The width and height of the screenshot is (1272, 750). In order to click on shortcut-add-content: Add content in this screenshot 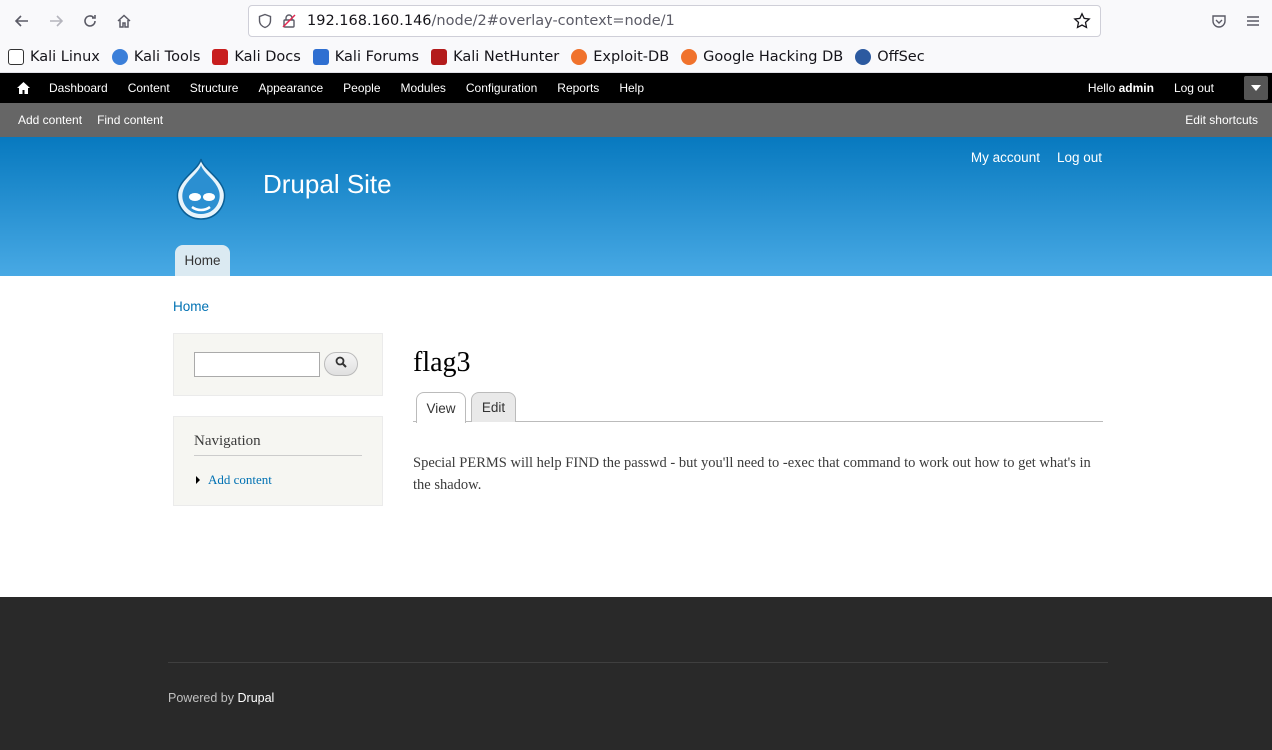, I will do `click(50, 120)`.